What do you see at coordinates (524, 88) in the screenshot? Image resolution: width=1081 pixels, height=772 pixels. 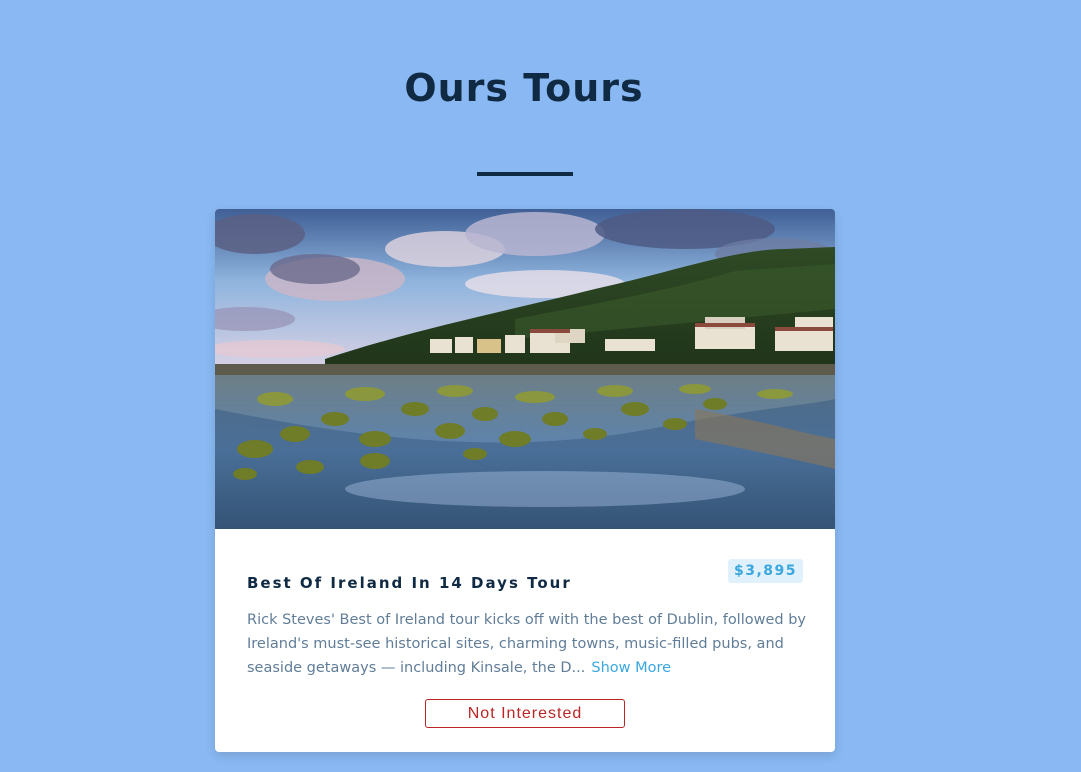 I see `page-title: Ours Tours` at bounding box center [524, 88].